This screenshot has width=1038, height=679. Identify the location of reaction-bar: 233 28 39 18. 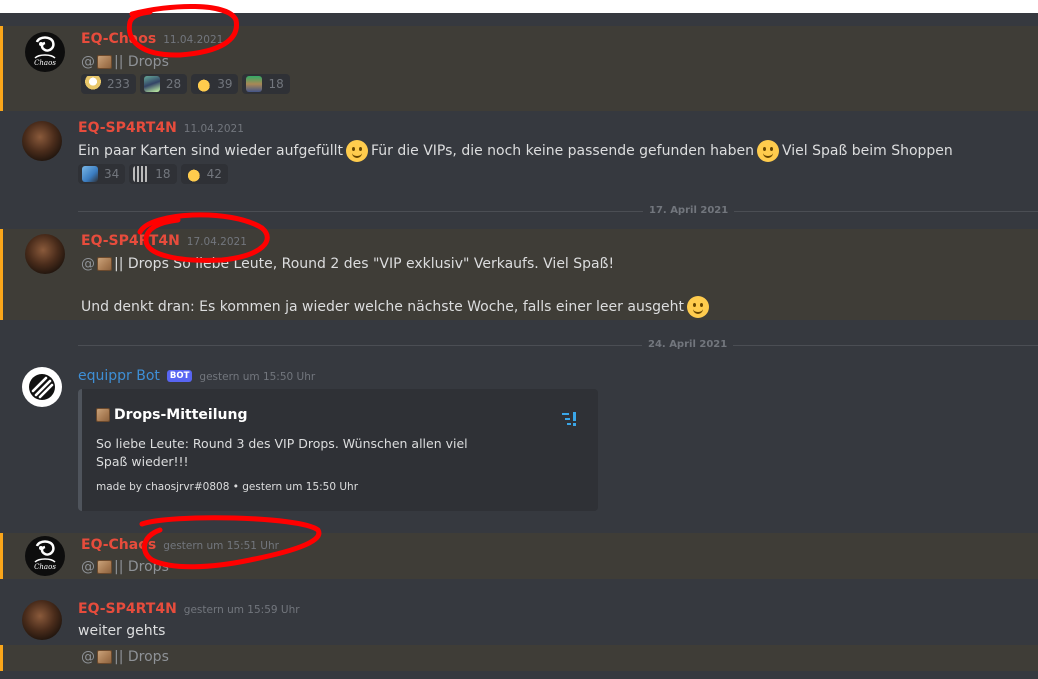
(185, 84).